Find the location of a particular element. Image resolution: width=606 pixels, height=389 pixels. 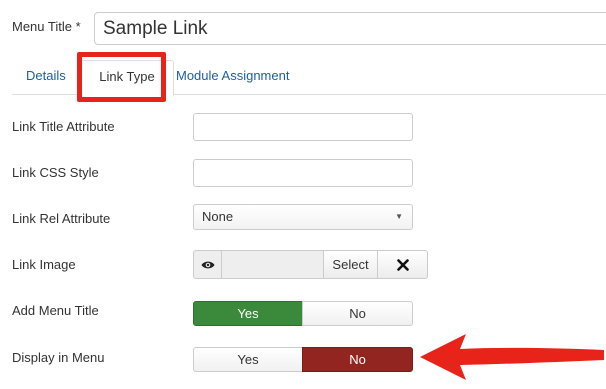

tab-details: Details is located at coordinates (46, 77).